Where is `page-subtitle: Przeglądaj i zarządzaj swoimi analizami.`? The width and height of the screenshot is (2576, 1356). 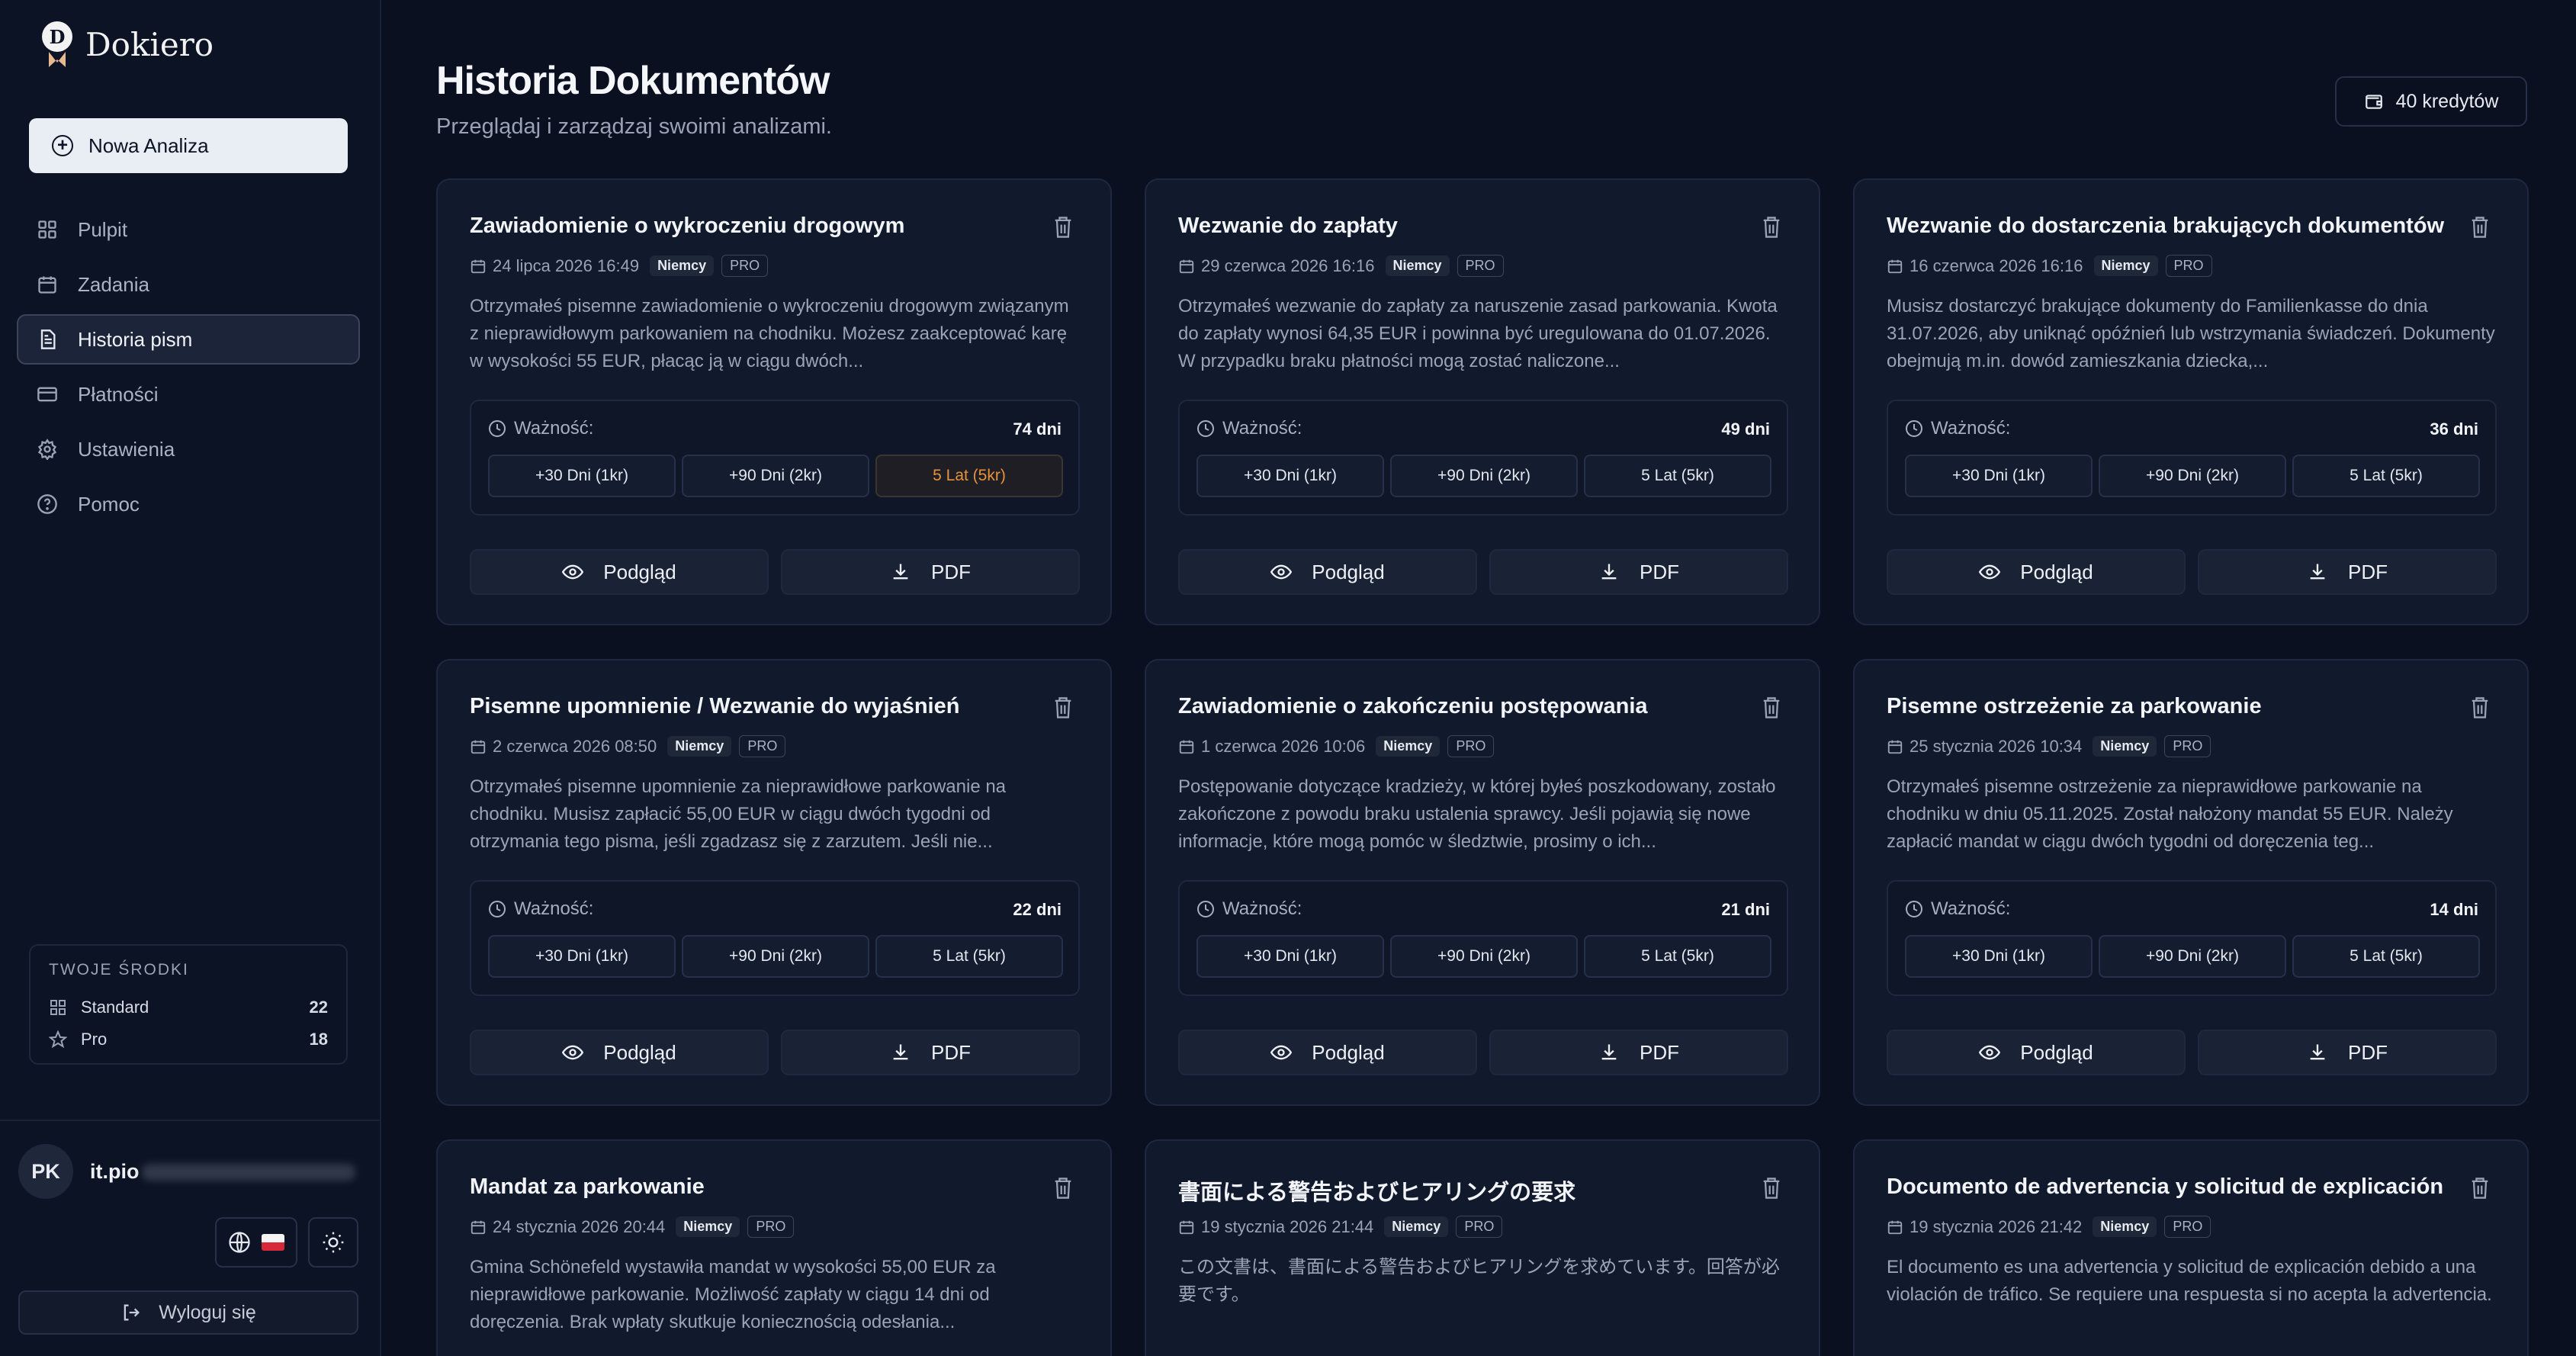 page-subtitle: Przeglądaj i zarządzaj swoimi analizami. is located at coordinates (634, 127).